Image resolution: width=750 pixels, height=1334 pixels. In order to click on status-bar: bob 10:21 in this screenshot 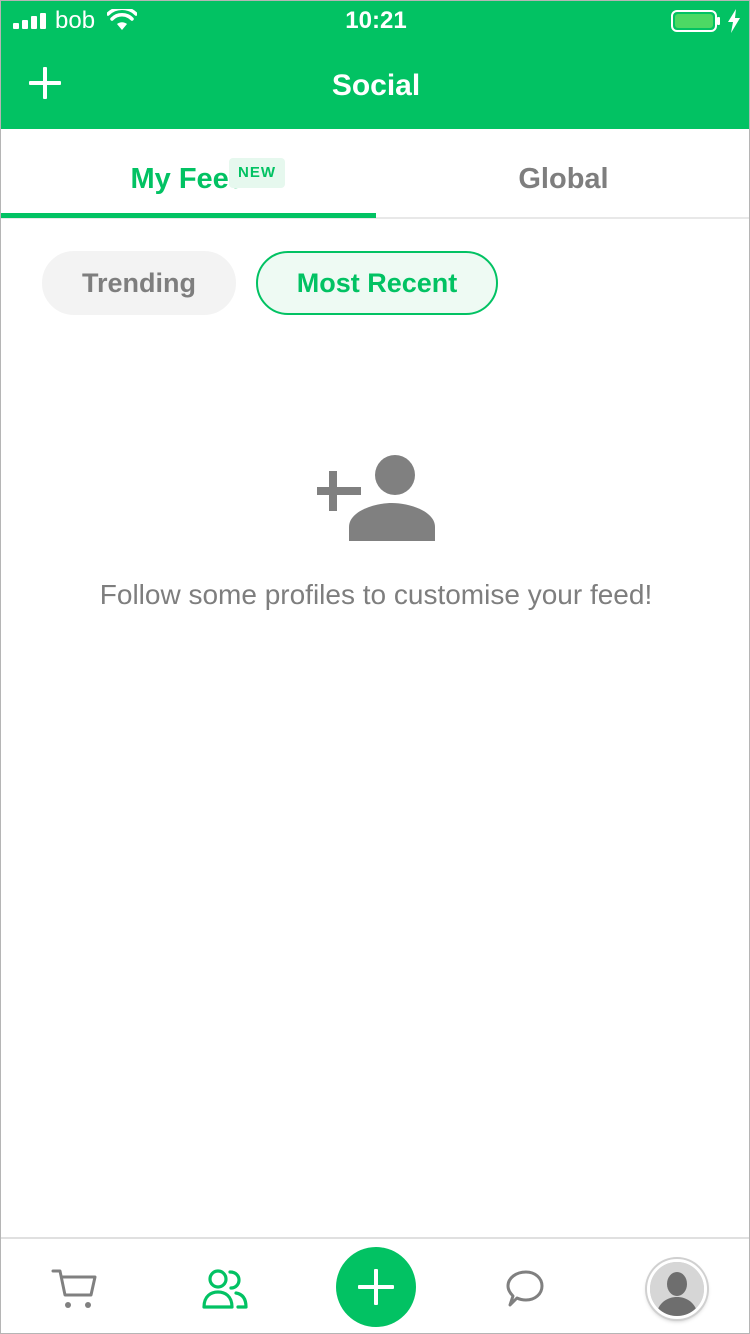, I will do `click(375, 21)`.